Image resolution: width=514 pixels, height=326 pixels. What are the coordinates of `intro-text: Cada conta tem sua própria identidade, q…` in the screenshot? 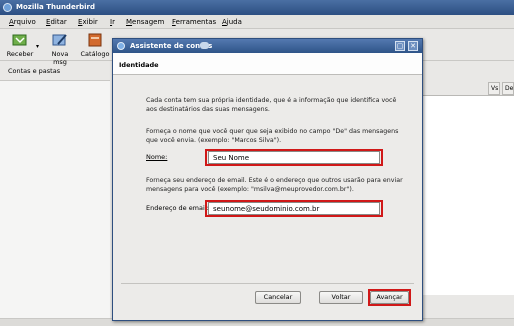 It's located at (271, 105).